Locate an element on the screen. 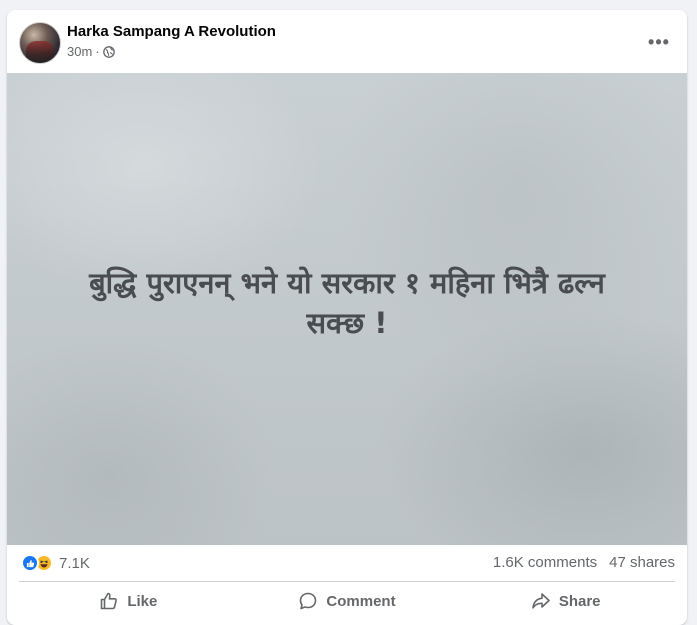  share-arrow-icon is located at coordinates (541, 601).